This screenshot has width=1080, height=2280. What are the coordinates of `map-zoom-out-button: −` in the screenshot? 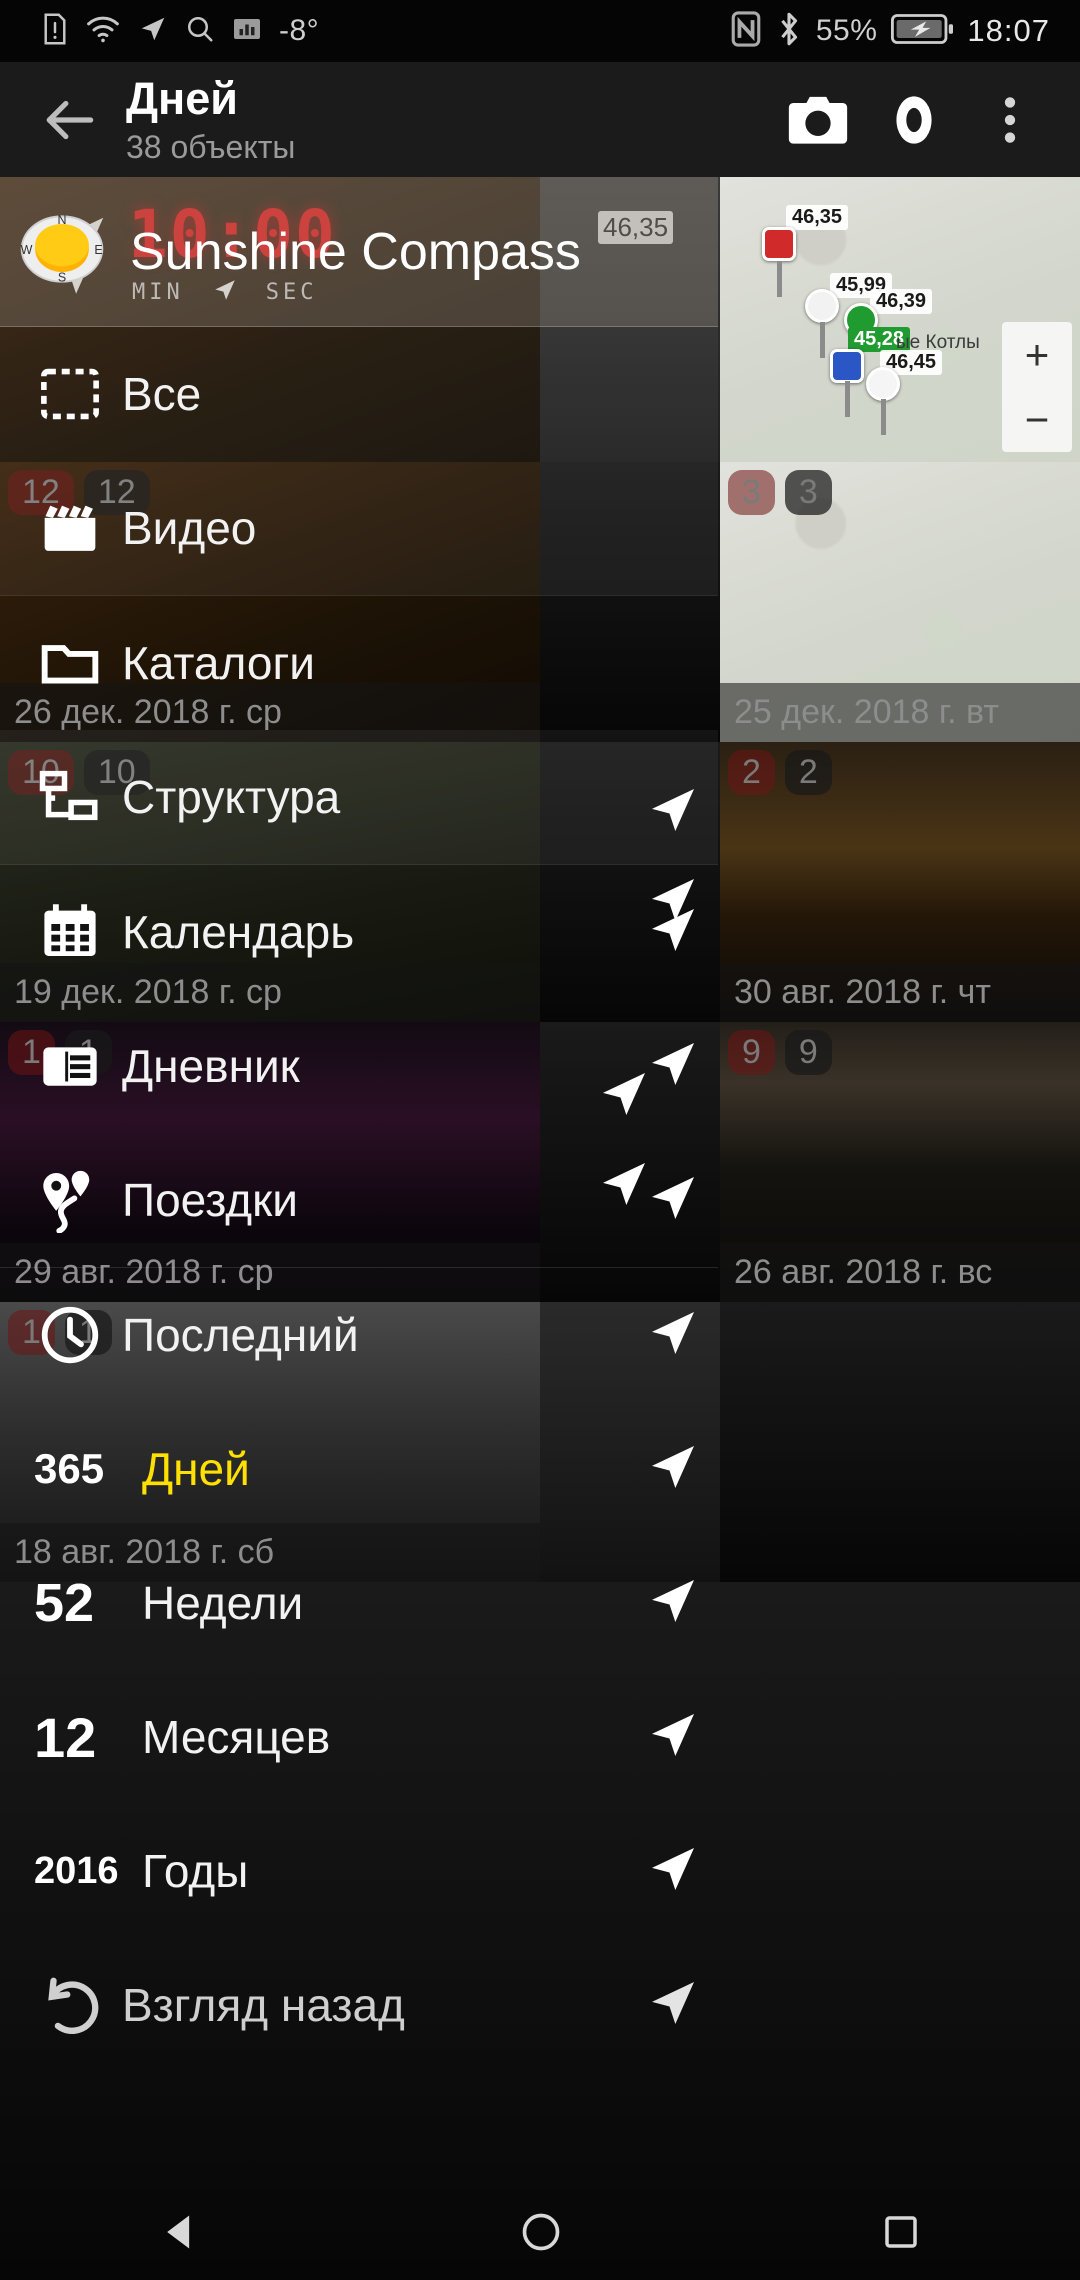 It's located at (1037, 419).